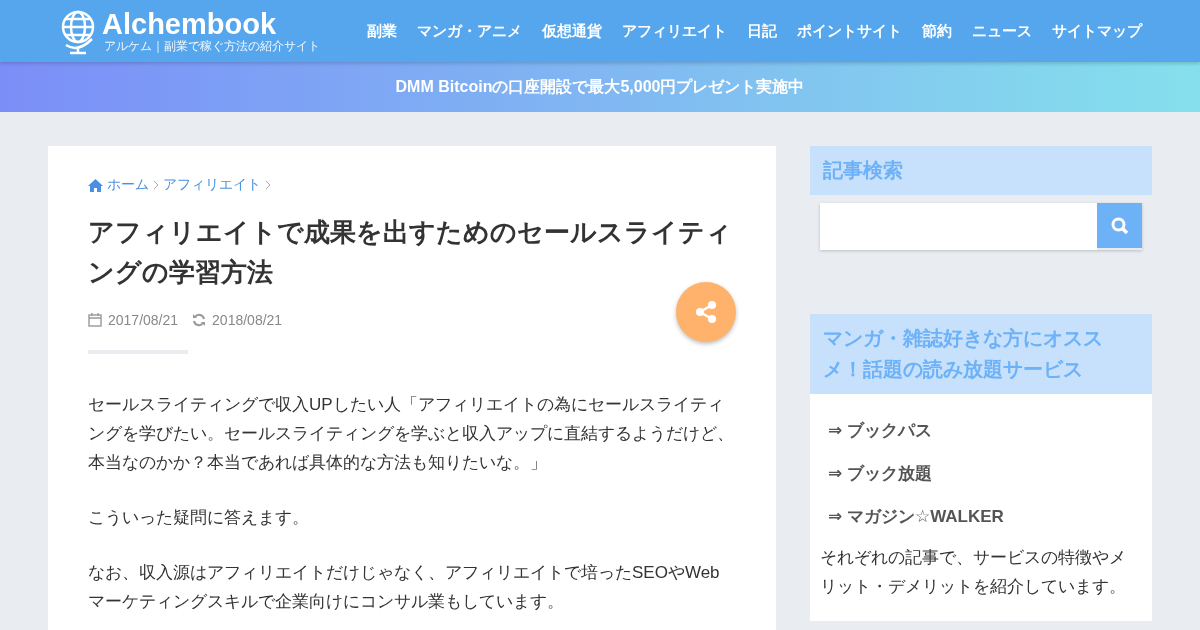 Image resolution: width=1200 pixels, height=630 pixels. I want to click on body-paragraph: なお、収入源はアフィリエイトだけじゃなく、アフィリエイトで培ったSEOやWebマーケティングスキルで企業向けにコンサル業もしています。, so click(404, 587).